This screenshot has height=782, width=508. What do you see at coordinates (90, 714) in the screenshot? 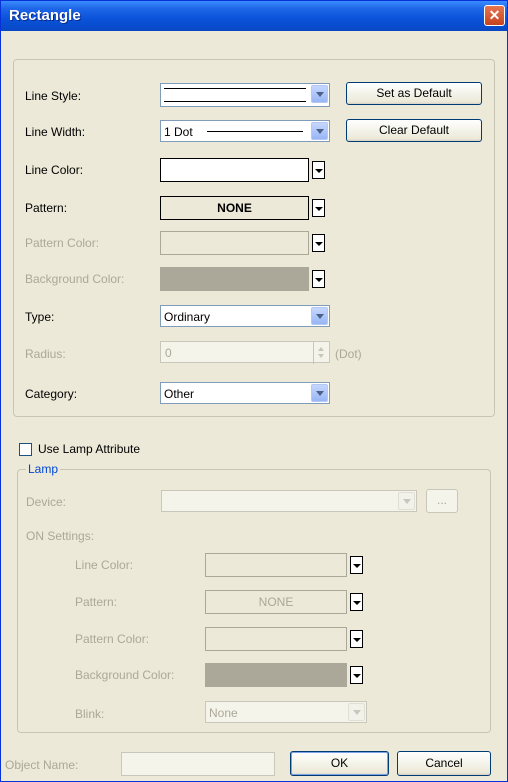
I see `blink-label: Blink:` at bounding box center [90, 714].